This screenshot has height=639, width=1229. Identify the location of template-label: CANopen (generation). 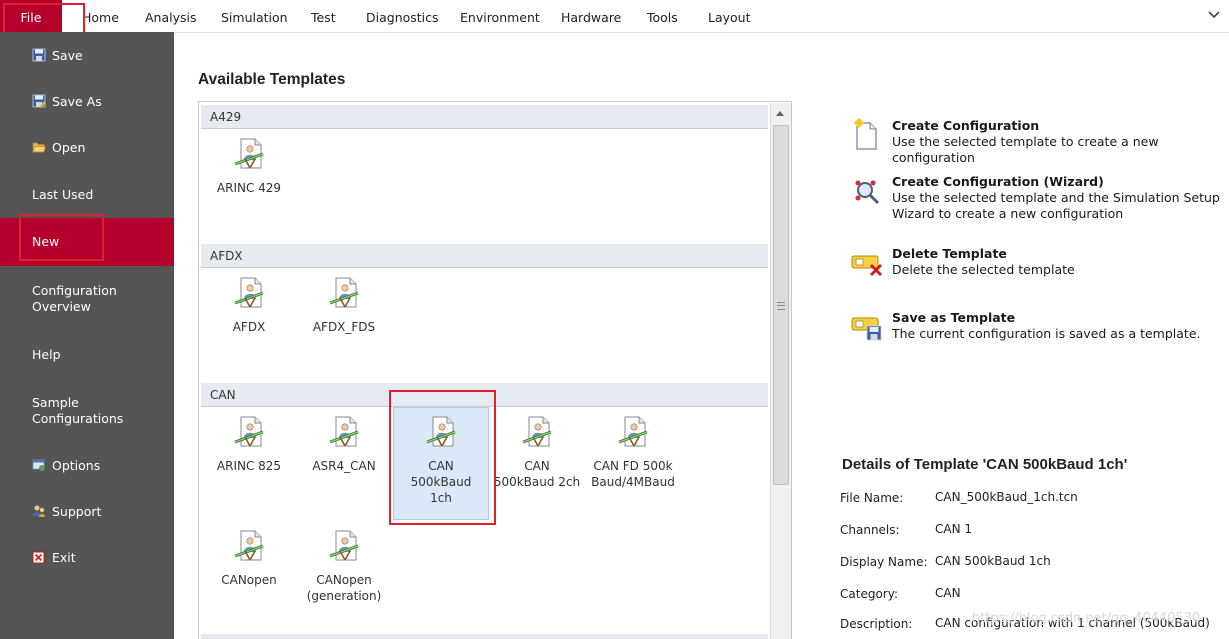
(344, 588).